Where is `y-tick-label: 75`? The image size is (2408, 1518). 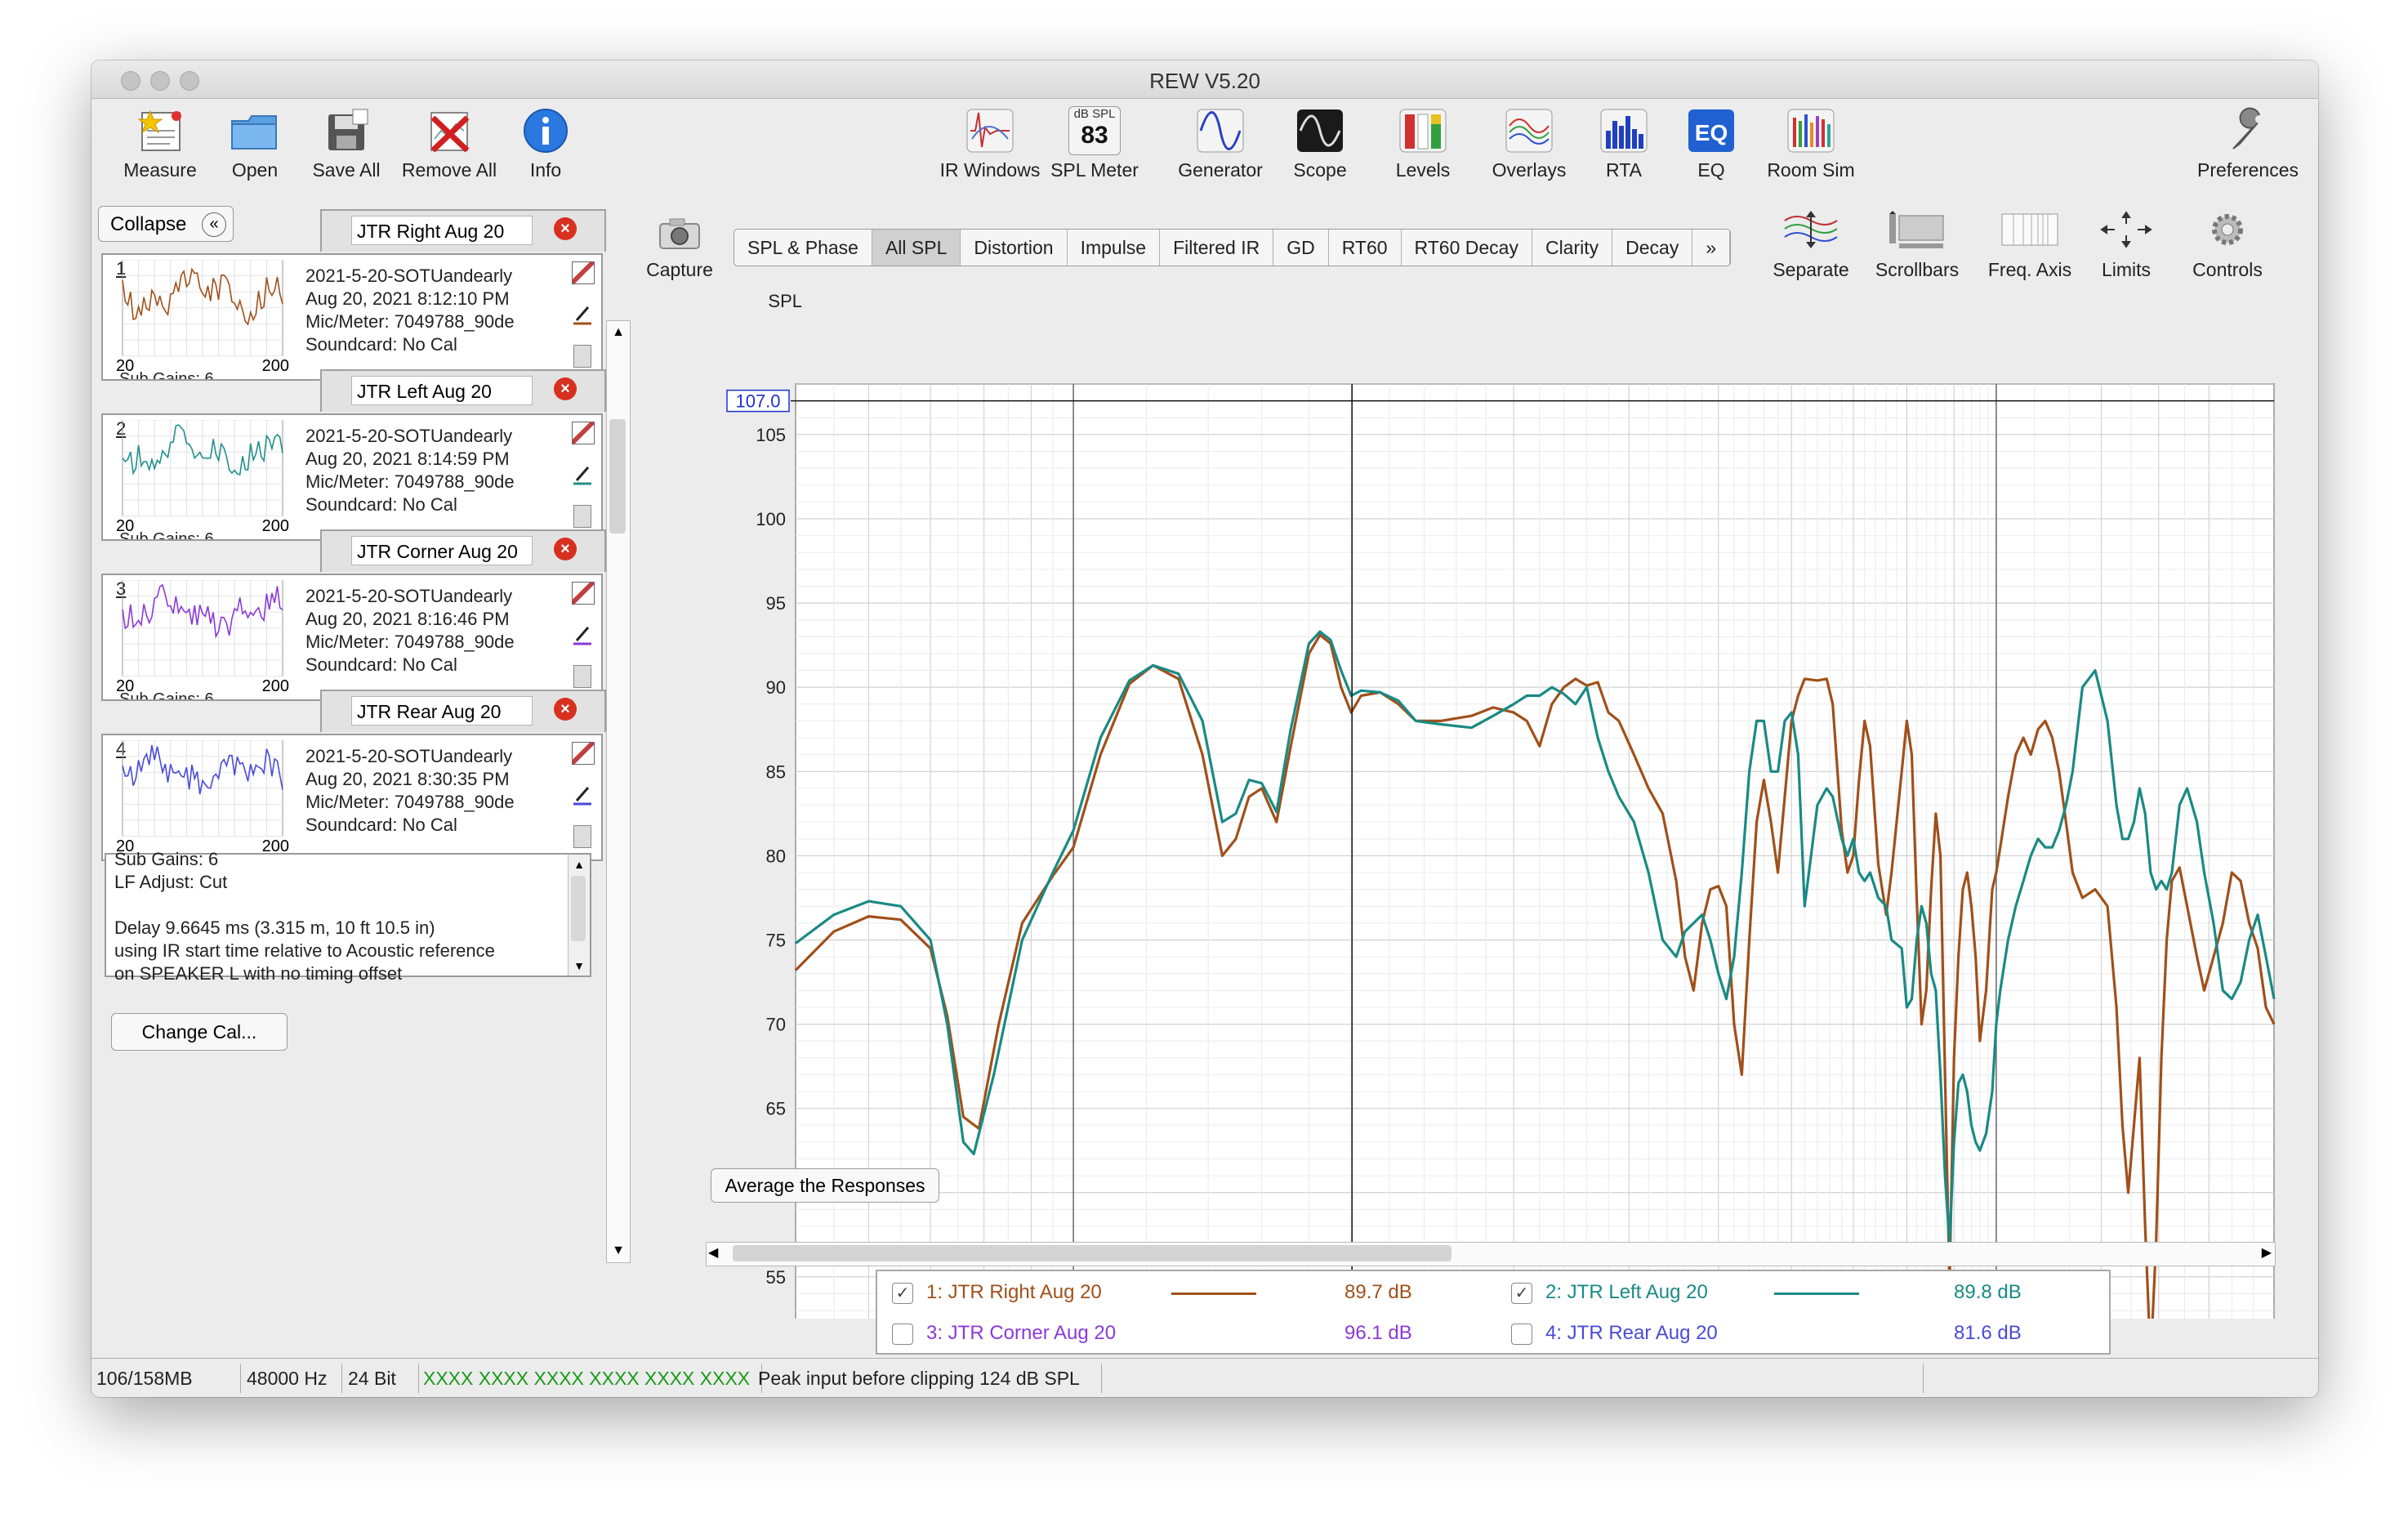 y-tick-label: 75 is located at coordinates (776, 940).